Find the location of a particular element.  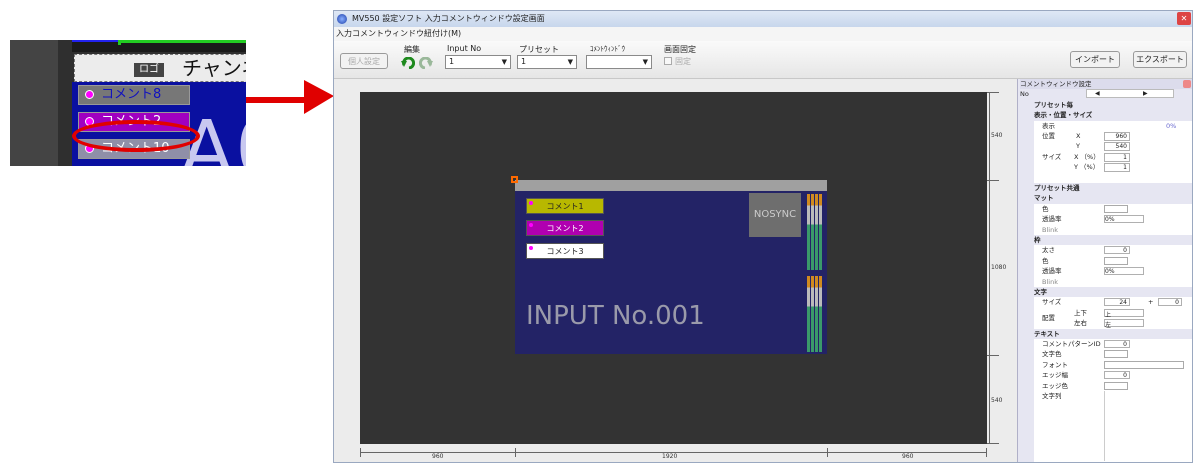

mat-transparency-select: 0% is located at coordinates (1124, 219).